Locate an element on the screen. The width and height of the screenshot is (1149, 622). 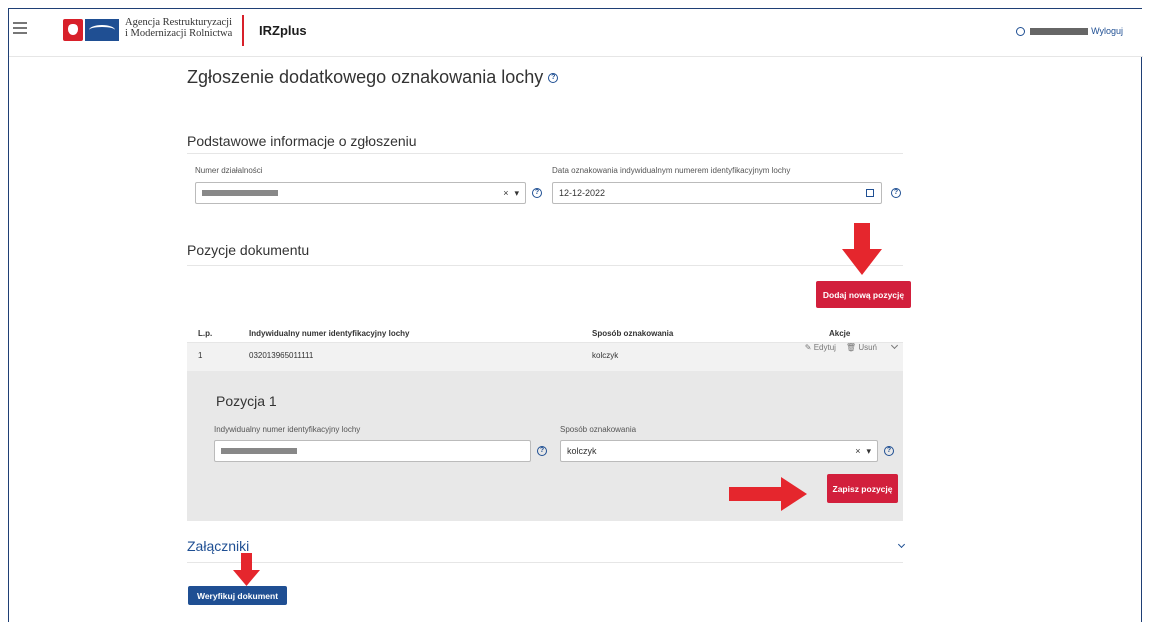
activity-number-select: × ▾ is located at coordinates (360, 193).